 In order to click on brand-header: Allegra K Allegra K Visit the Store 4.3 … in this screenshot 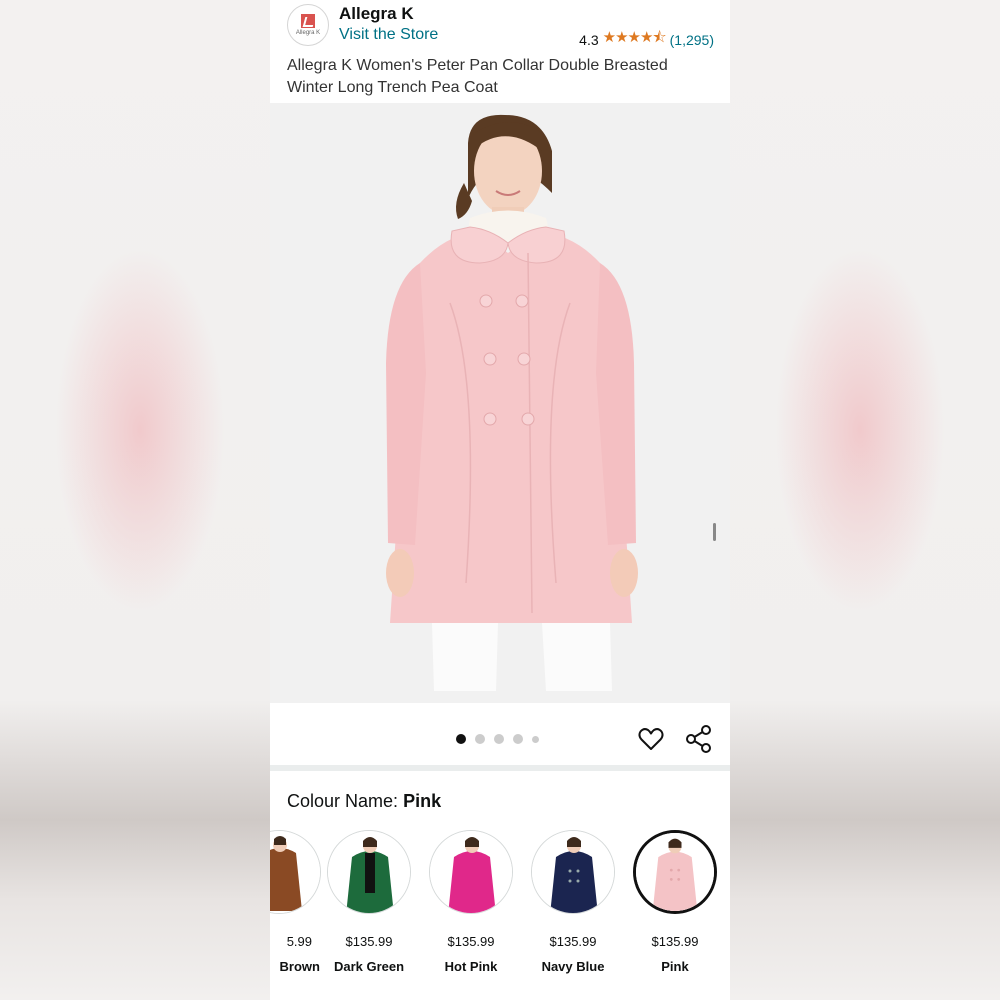, I will do `click(500, 25)`.